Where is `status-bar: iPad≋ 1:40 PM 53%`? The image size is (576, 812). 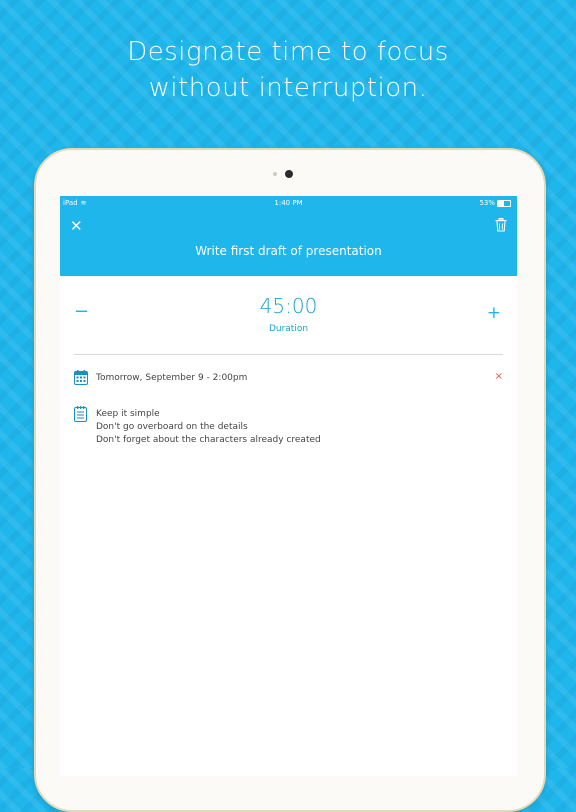 status-bar: iPad≋ 1:40 PM 53% is located at coordinates (288, 203).